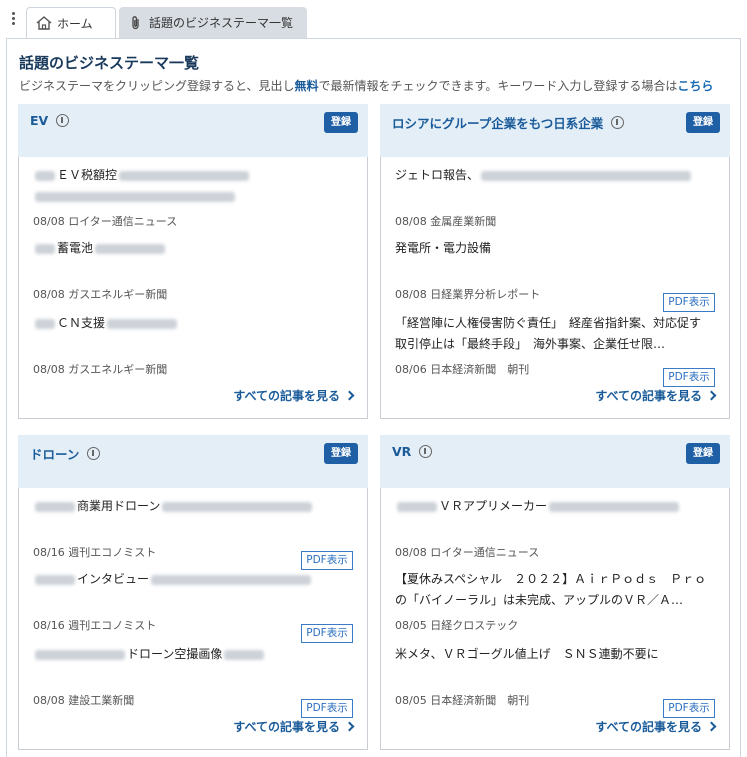 This screenshot has height=757, width=747. I want to click on article-item: 発電所・電力設備 08/08 日経業界分析レポート PDF表示, so click(555, 275).